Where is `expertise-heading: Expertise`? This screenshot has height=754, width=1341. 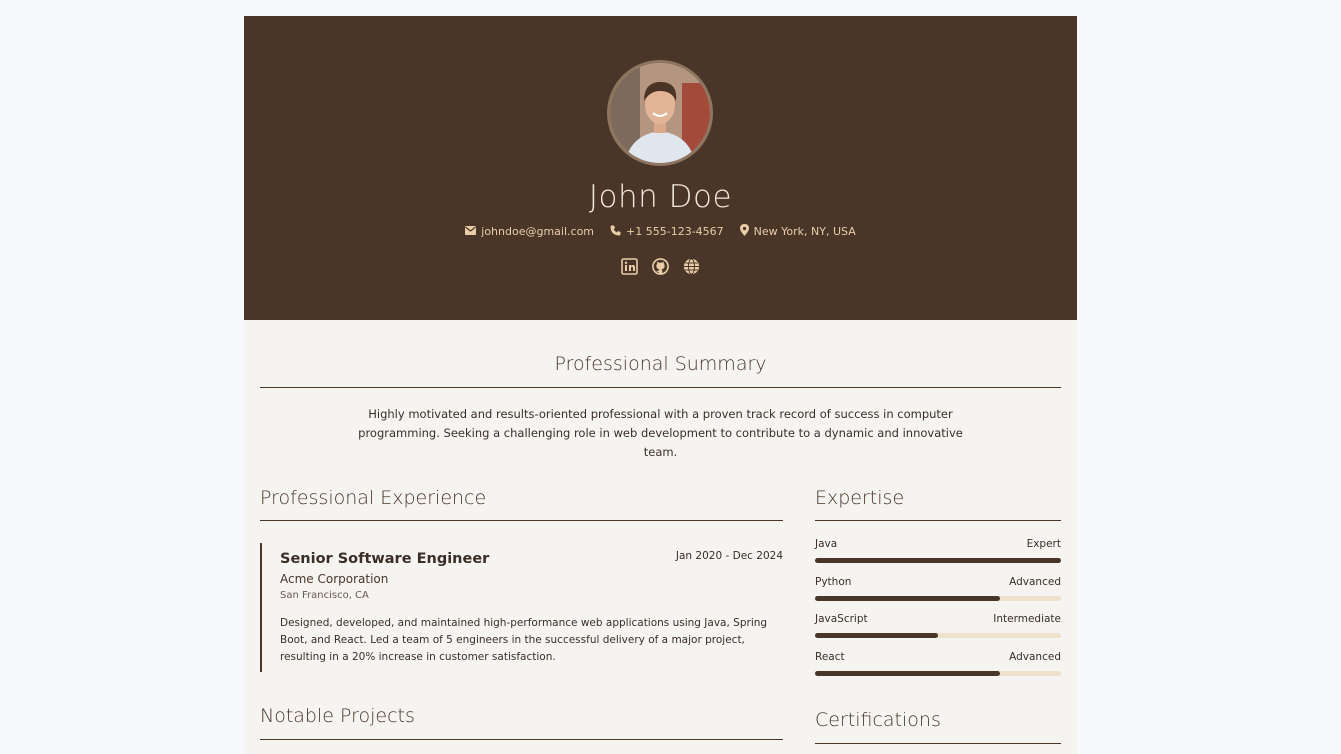
expertise-heading: Expertise is located at coordinates (860, 498).